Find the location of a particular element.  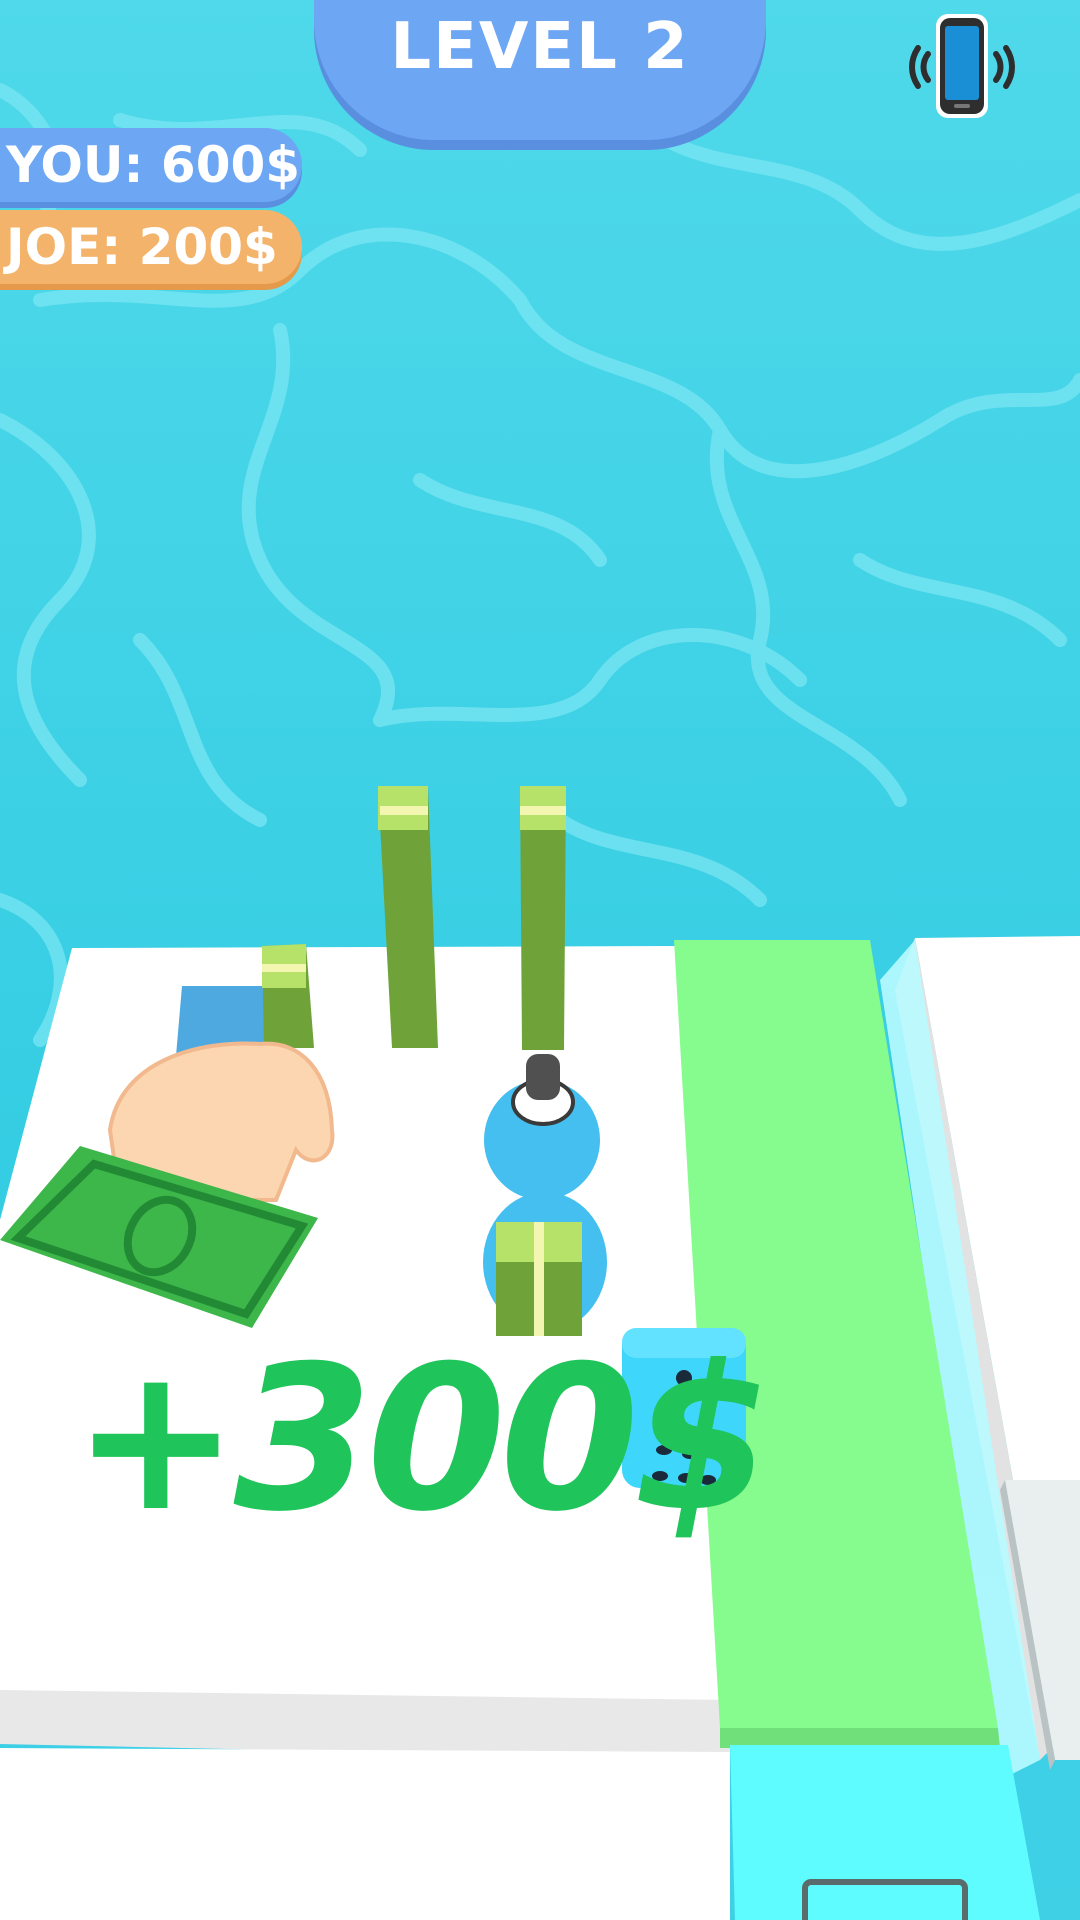

lower-platform is located at coordinates (365, 1834).